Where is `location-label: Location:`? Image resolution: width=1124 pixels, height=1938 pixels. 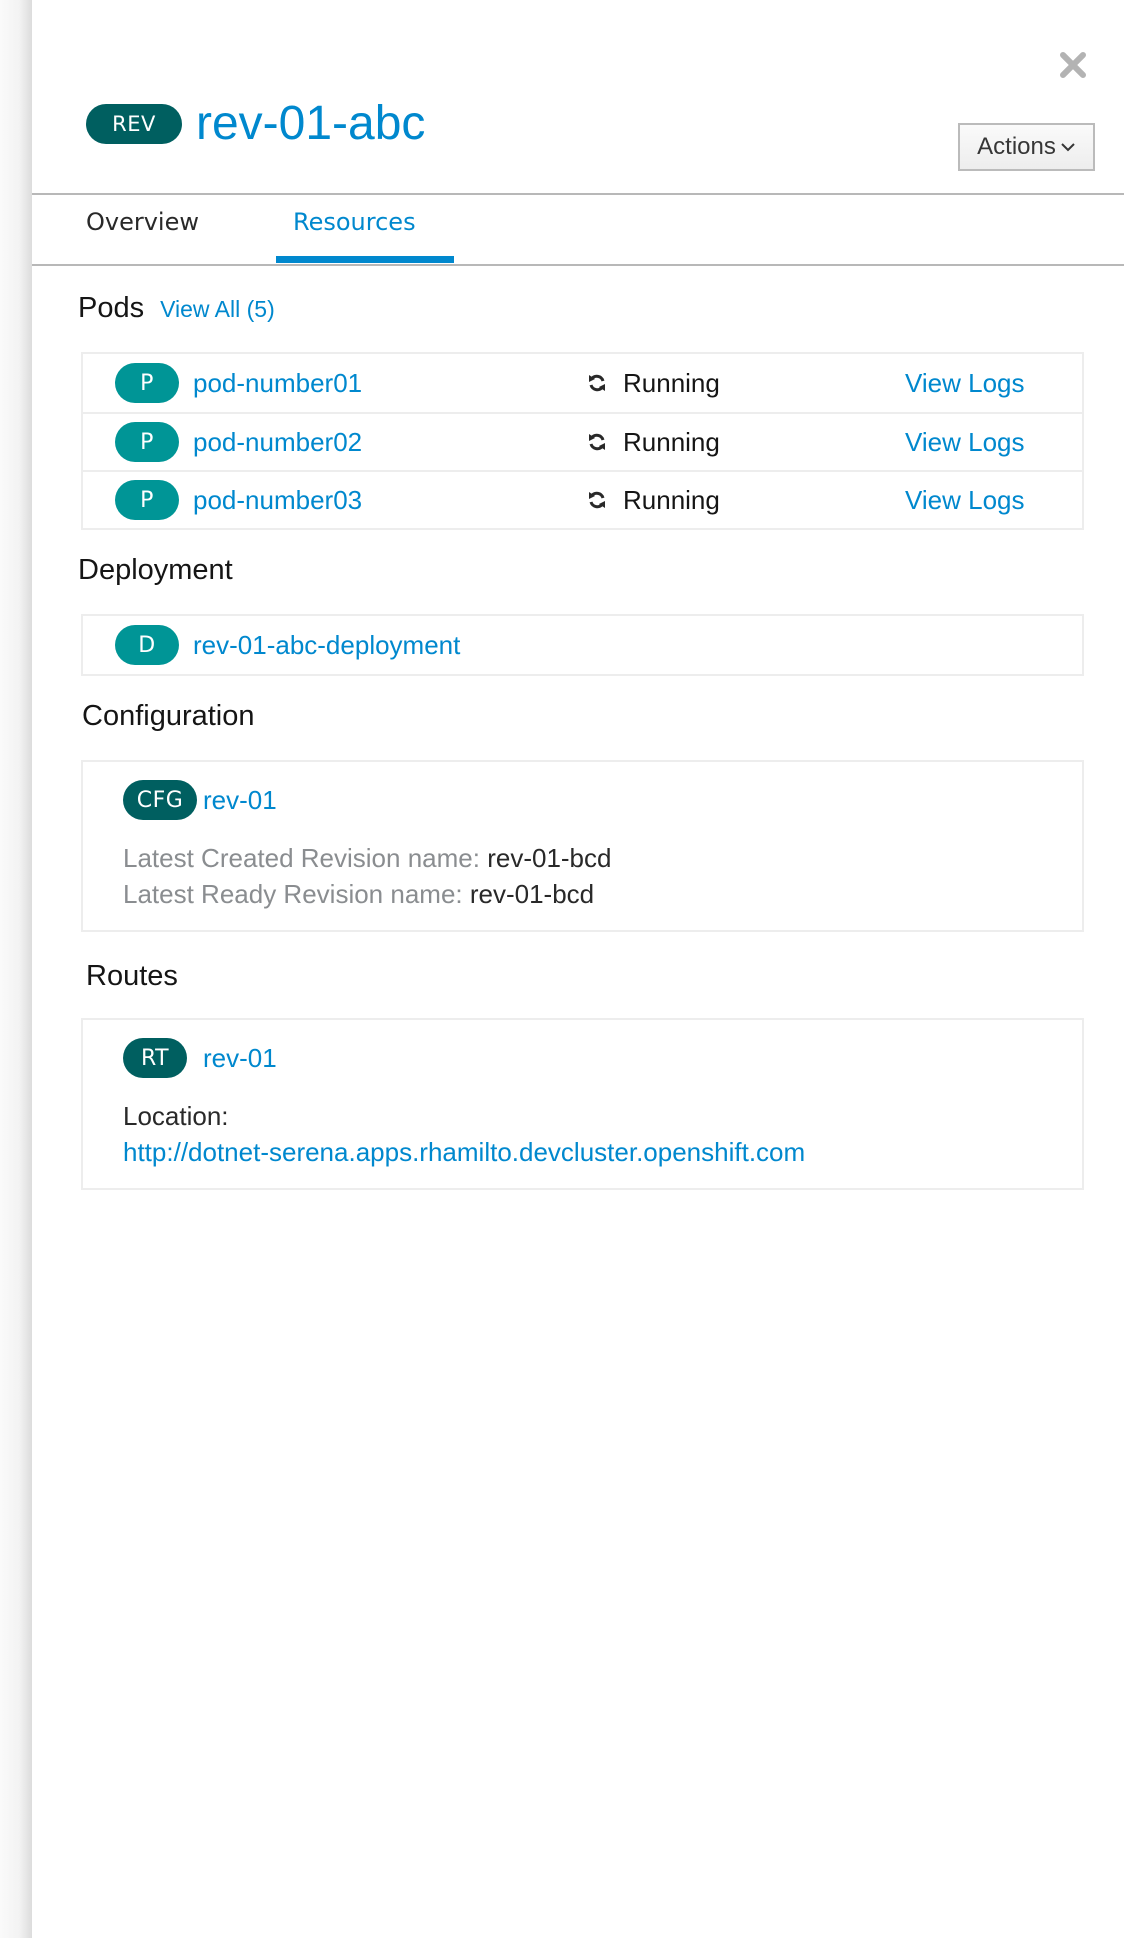 location-label: Location: is located at coordinates (176, 1116).